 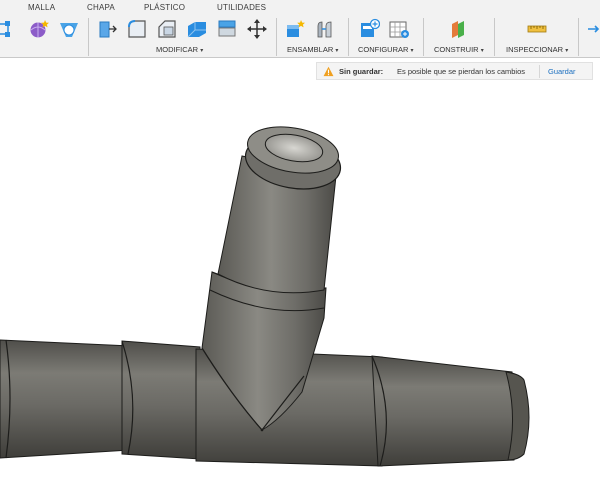 I want to click on configure-icon, so click(x=369, y=29).